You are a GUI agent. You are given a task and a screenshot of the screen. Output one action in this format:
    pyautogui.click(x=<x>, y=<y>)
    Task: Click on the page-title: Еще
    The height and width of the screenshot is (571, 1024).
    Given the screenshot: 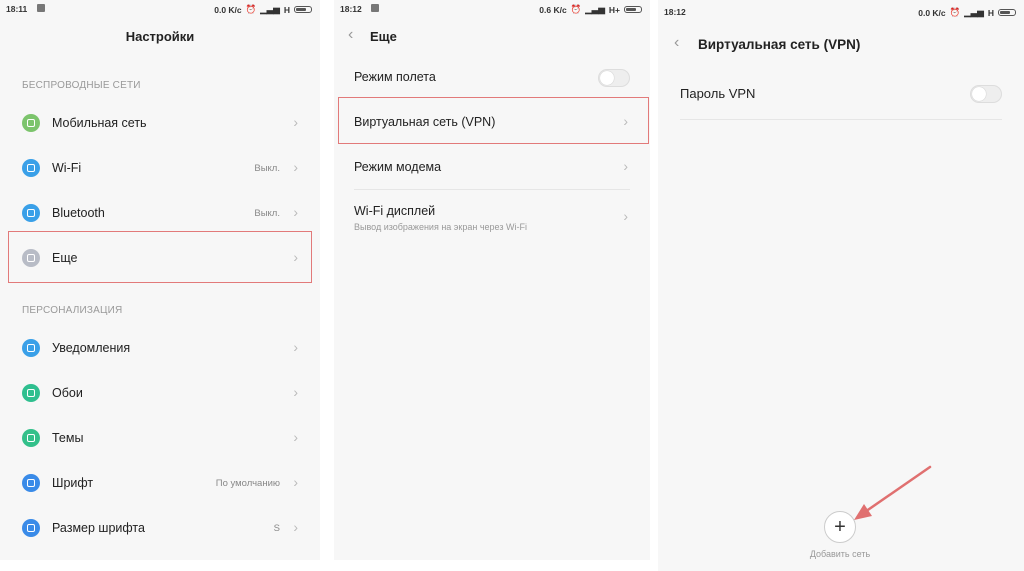 What is the action you would take?
    pyautogui.click(x=383, y=36)
    